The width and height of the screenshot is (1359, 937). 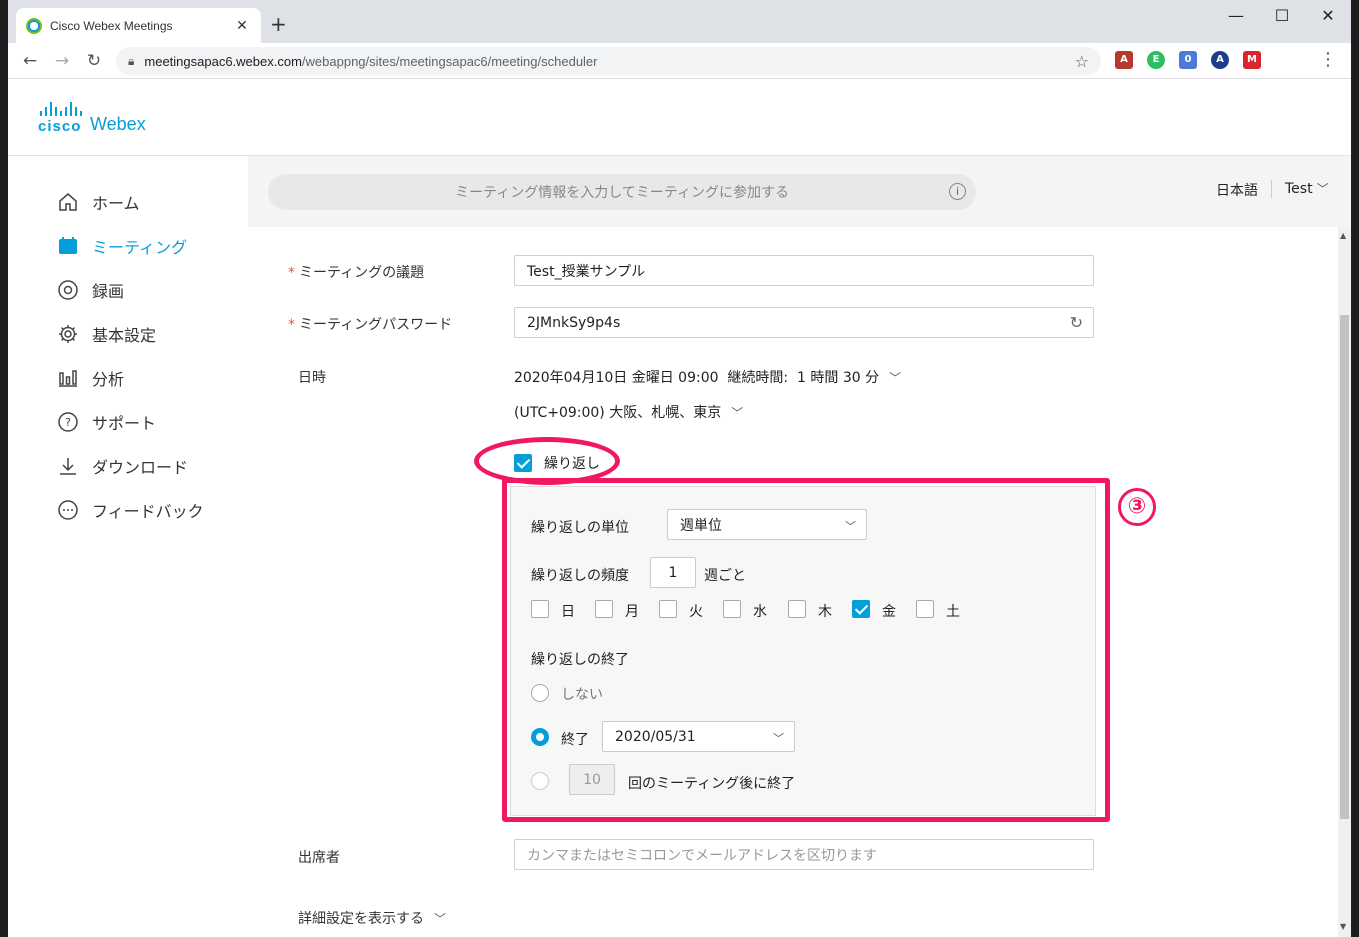 I want to click on form-scrollbar: ▲ ▼, so click(x=1344, y=582).